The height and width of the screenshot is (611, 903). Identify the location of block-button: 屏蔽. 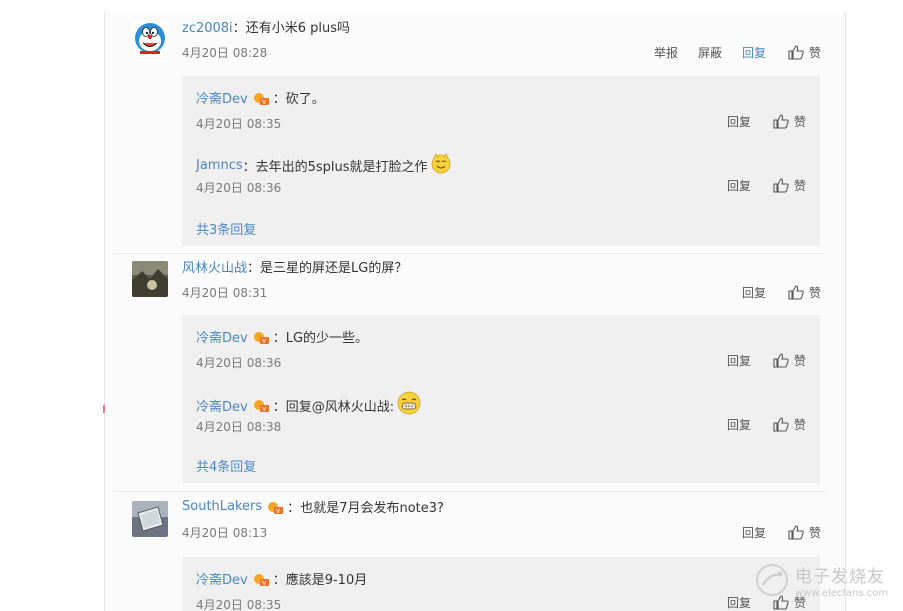
(710, 52).